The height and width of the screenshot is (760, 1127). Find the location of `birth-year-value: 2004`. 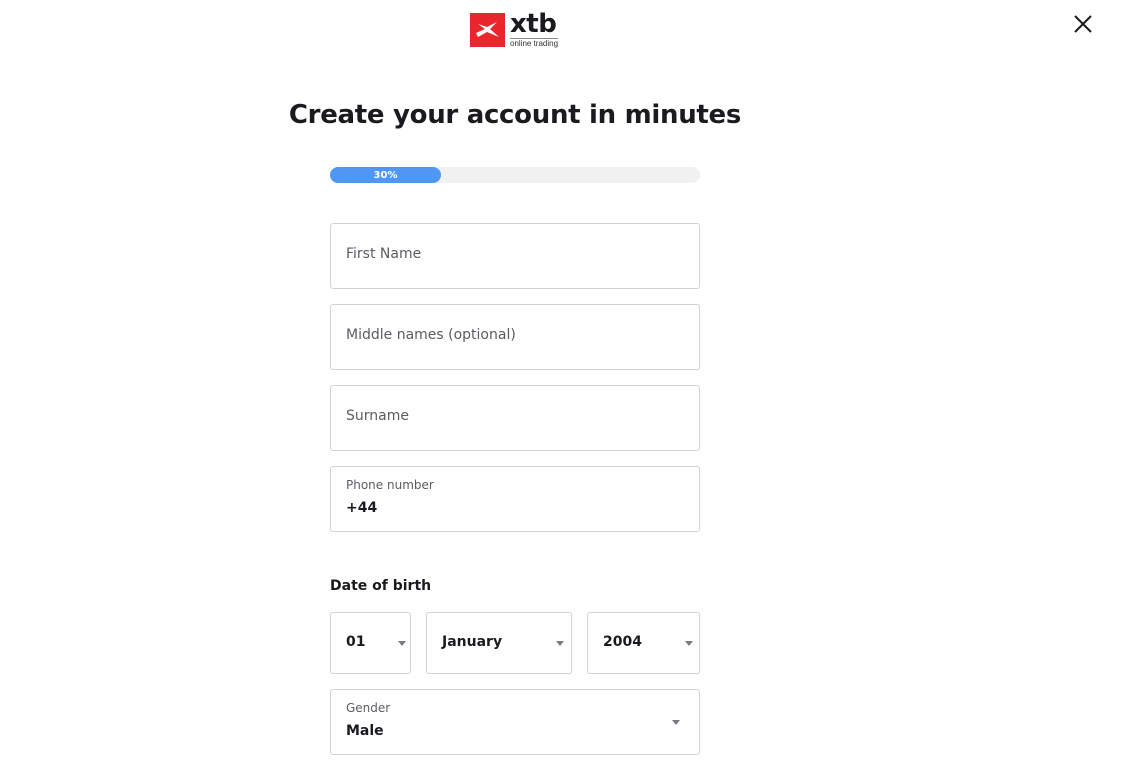

birth-year-value: 2004 is located at coordinates (622, 642).